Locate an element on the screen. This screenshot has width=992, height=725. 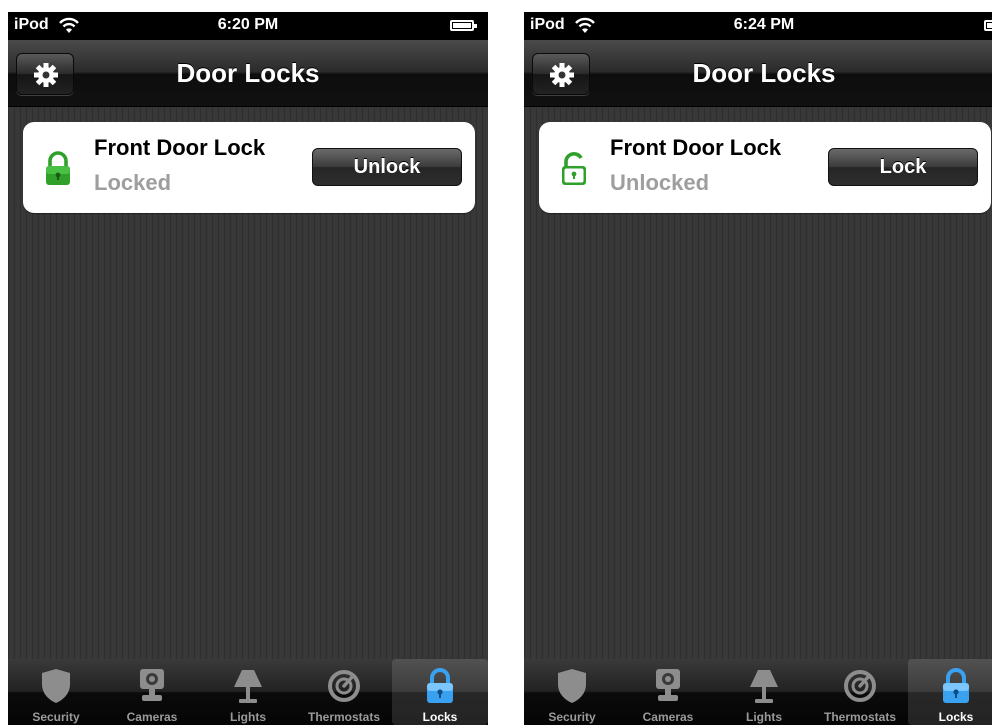
lock-status: Locked is located at coordinates (133, 182).